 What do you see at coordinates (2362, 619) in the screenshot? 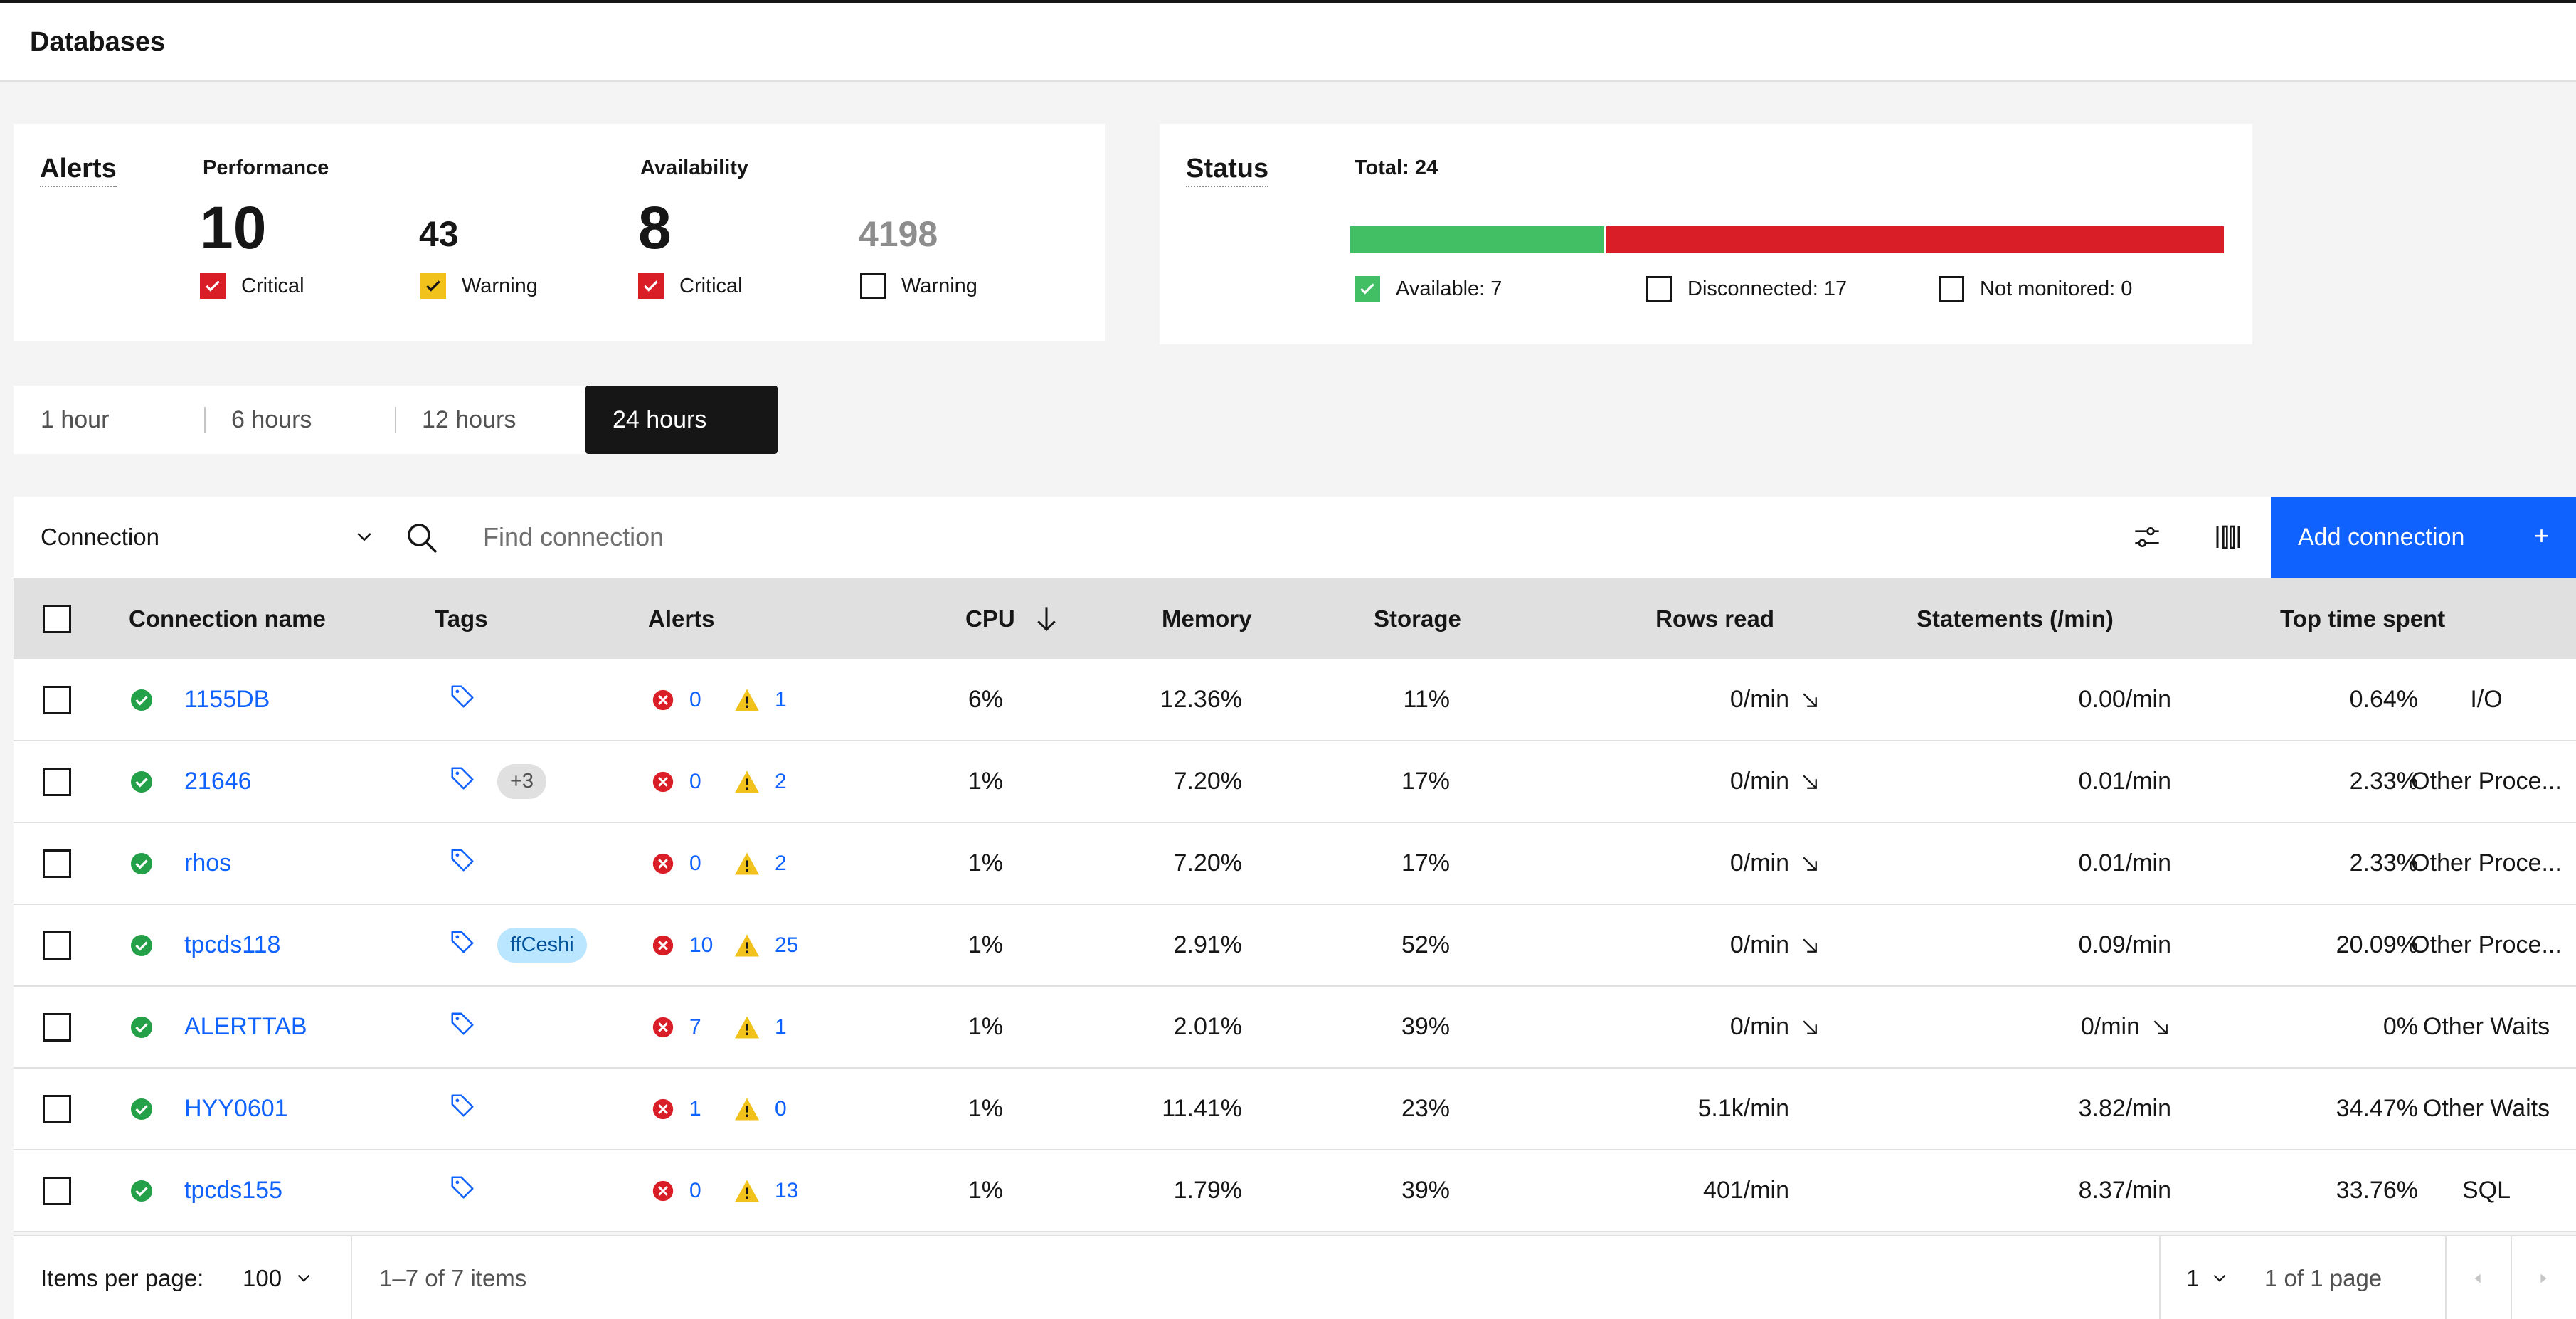
I see `column-header-top-time-spent: Top time spent` at bounding box center [2362, 619].